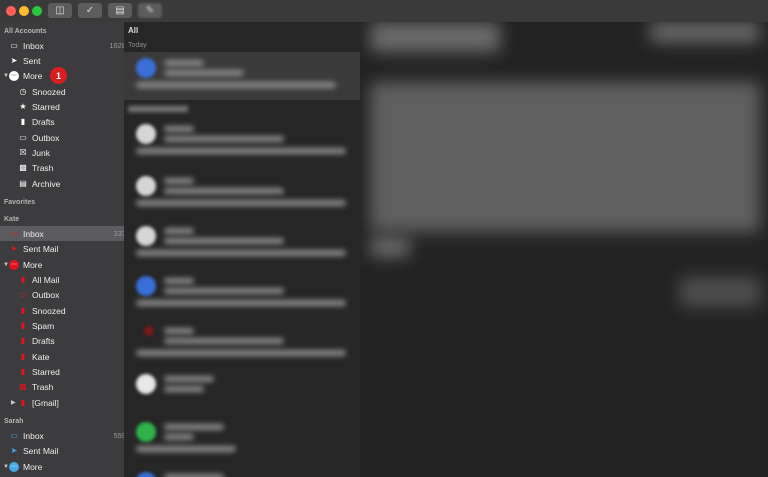 The width and height of the screenshot is (768, 477). Describe the element at coordinates (33, 264) in the screenshot. I see `sidebar-item-label: More` at that location.